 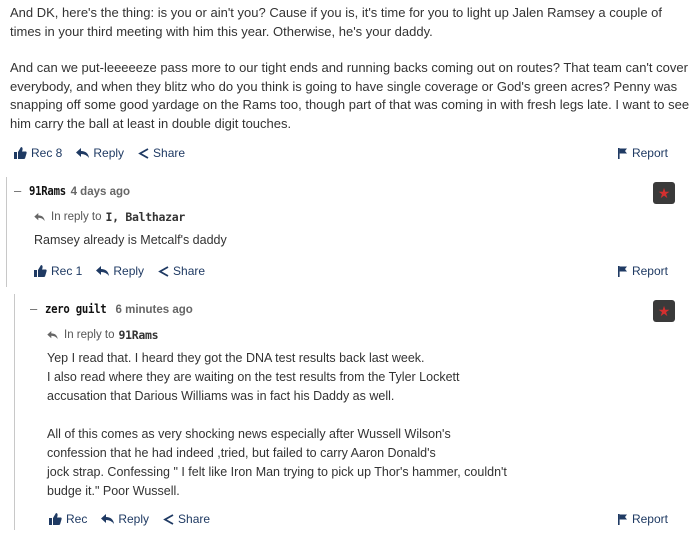 What do you see at coordinates (67, 271) in the screenshot?
I see `rec-label: Rec 1` at bounding box center [67, 271].